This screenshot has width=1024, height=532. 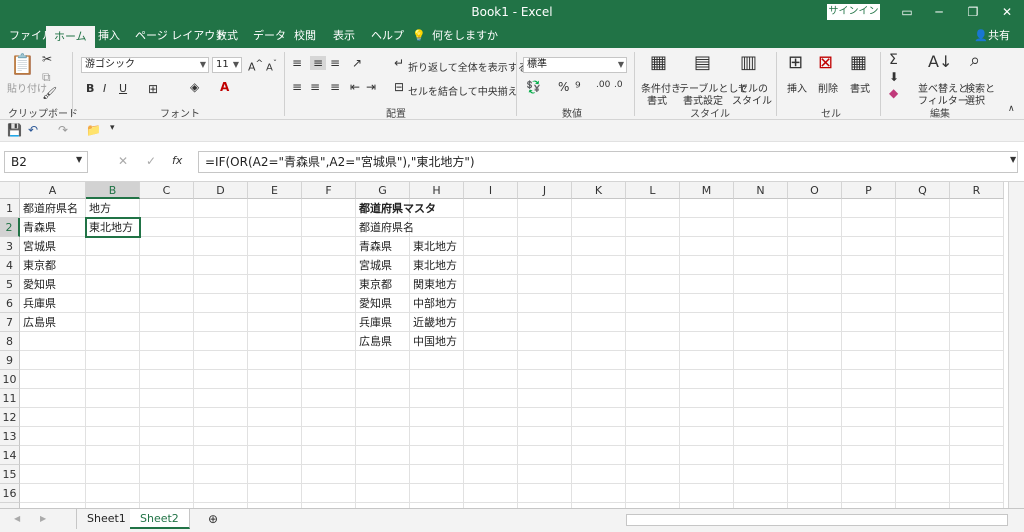 I want to click on currency-icon: 💱, so click(x=533, y=87).